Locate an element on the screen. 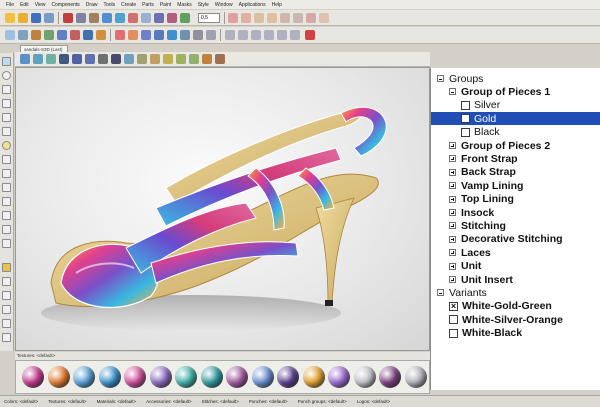  open-folder-icon is located at coordinates (23, 18).